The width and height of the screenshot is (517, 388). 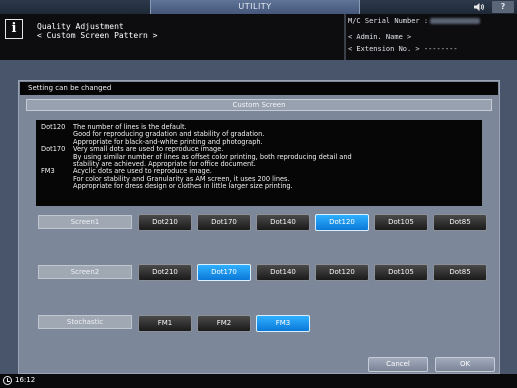 I want to click on help-button: ?, so click(x=503, y=7).